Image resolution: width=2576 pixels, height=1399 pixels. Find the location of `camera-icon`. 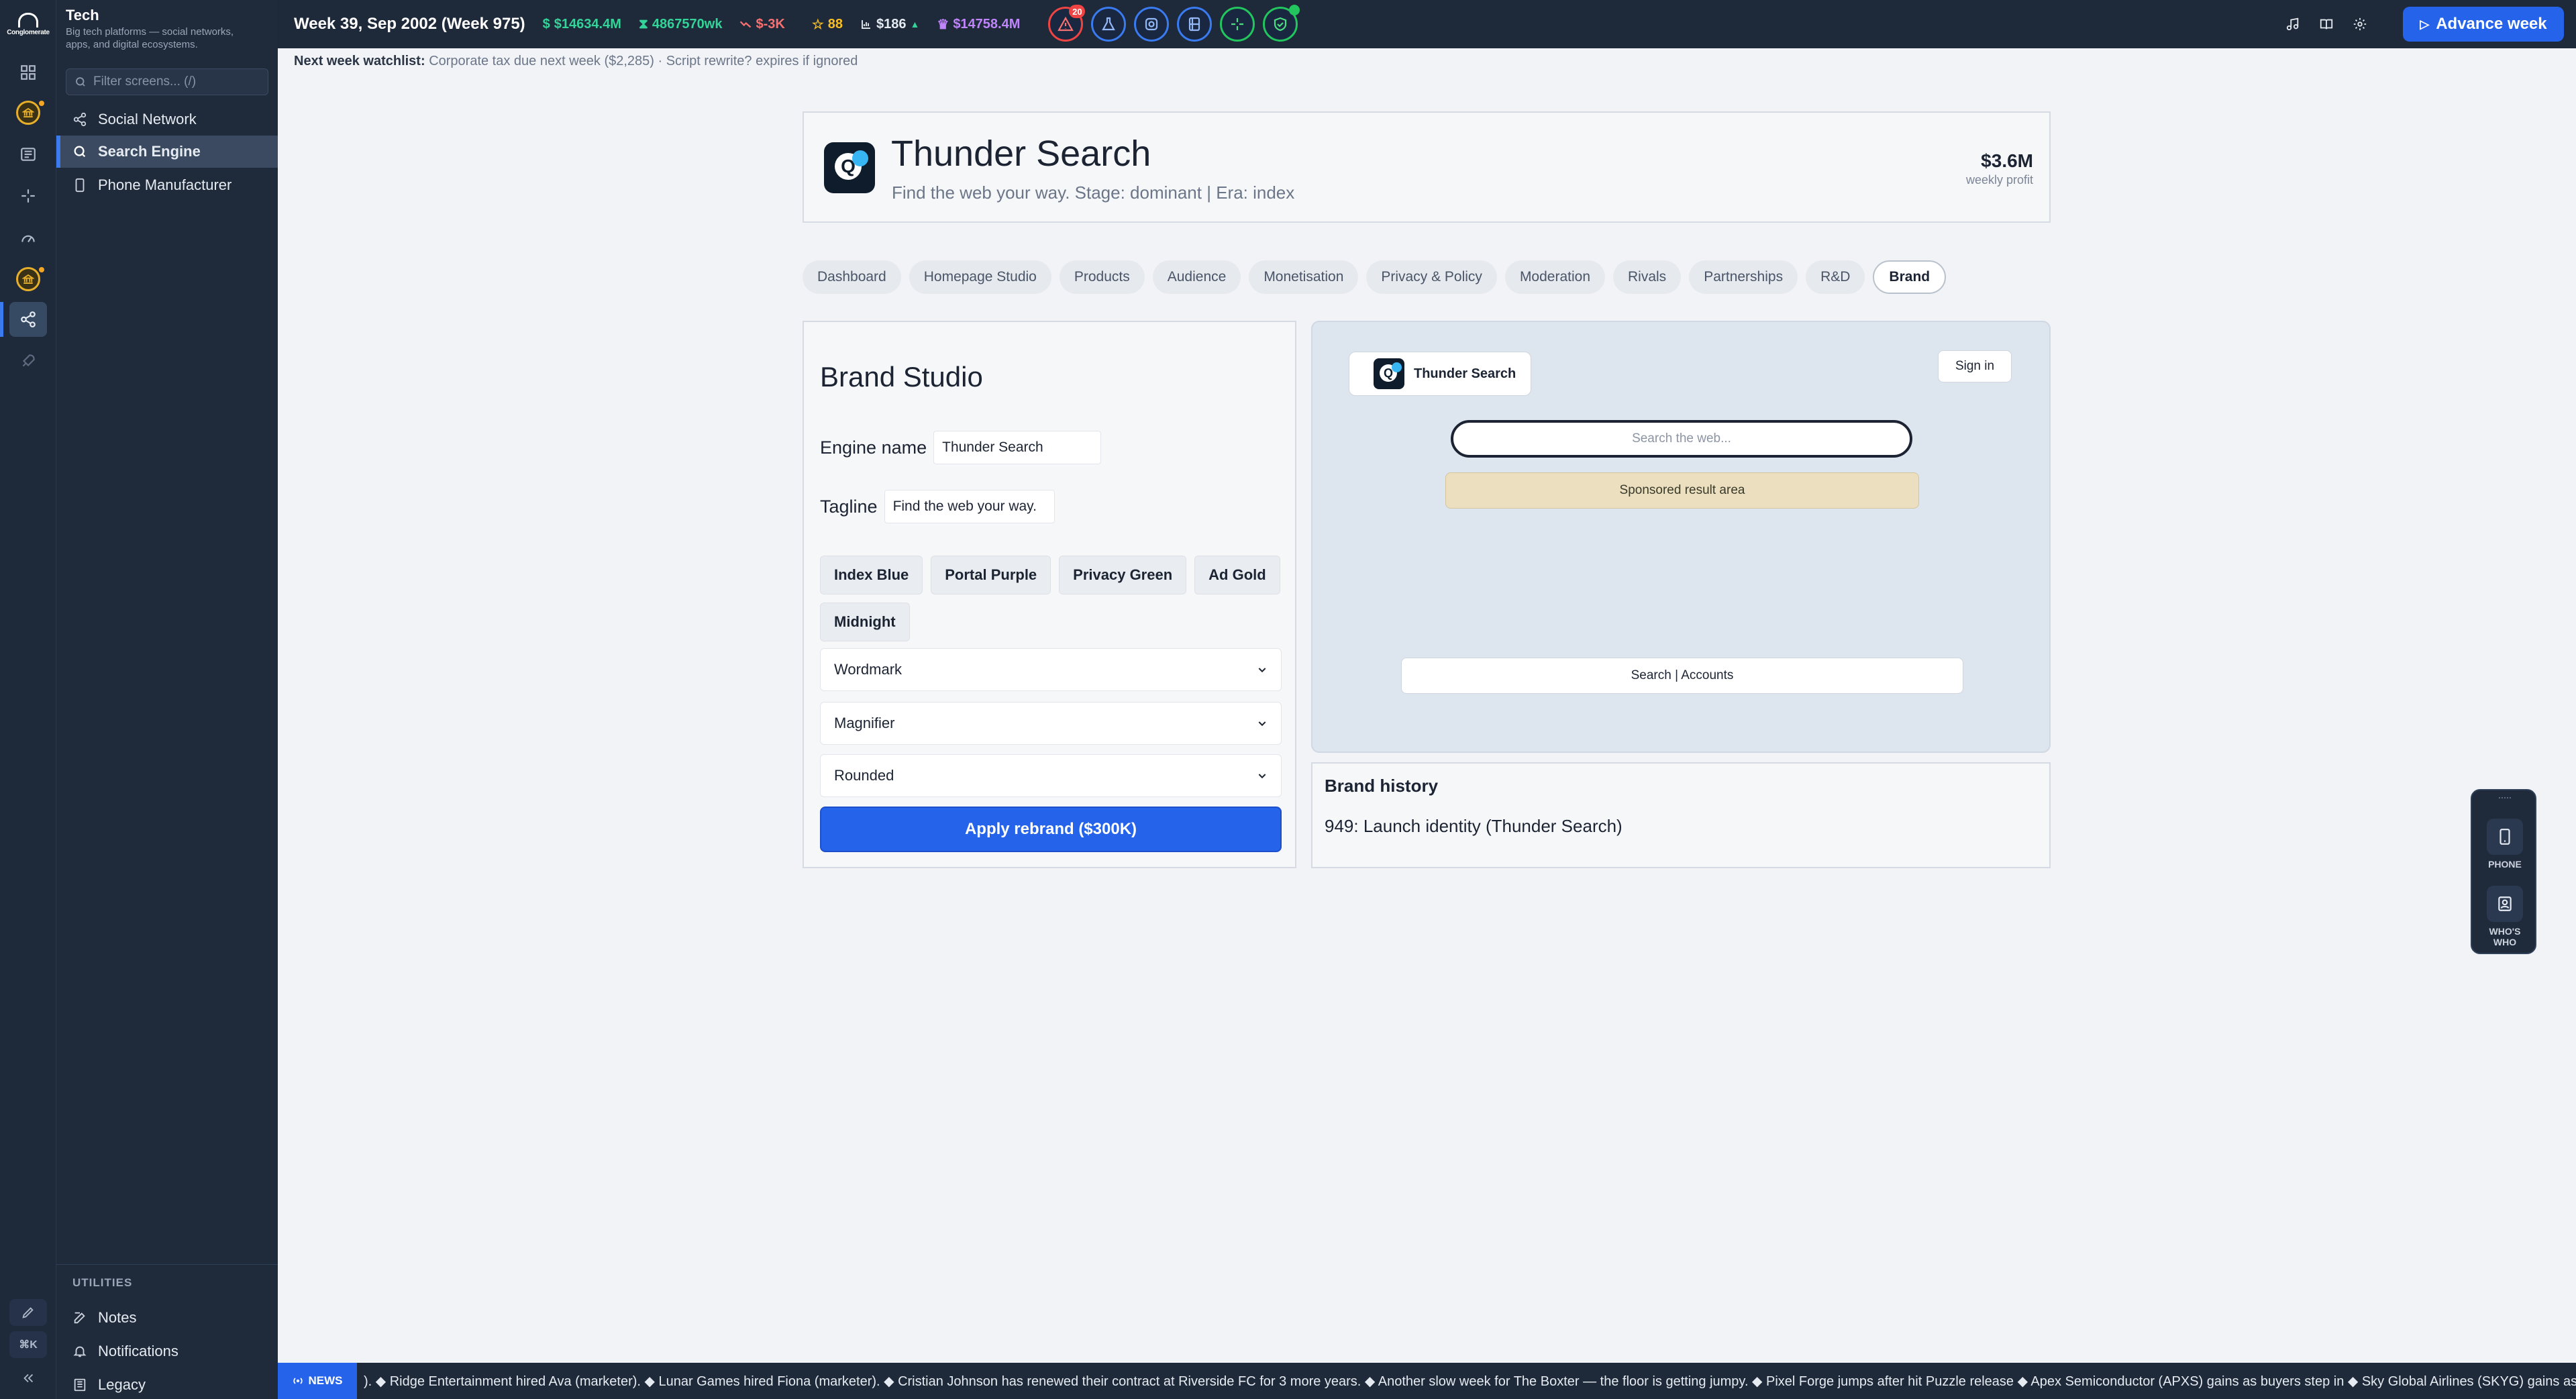

camera-icon is located at coordinates (1151, 24).